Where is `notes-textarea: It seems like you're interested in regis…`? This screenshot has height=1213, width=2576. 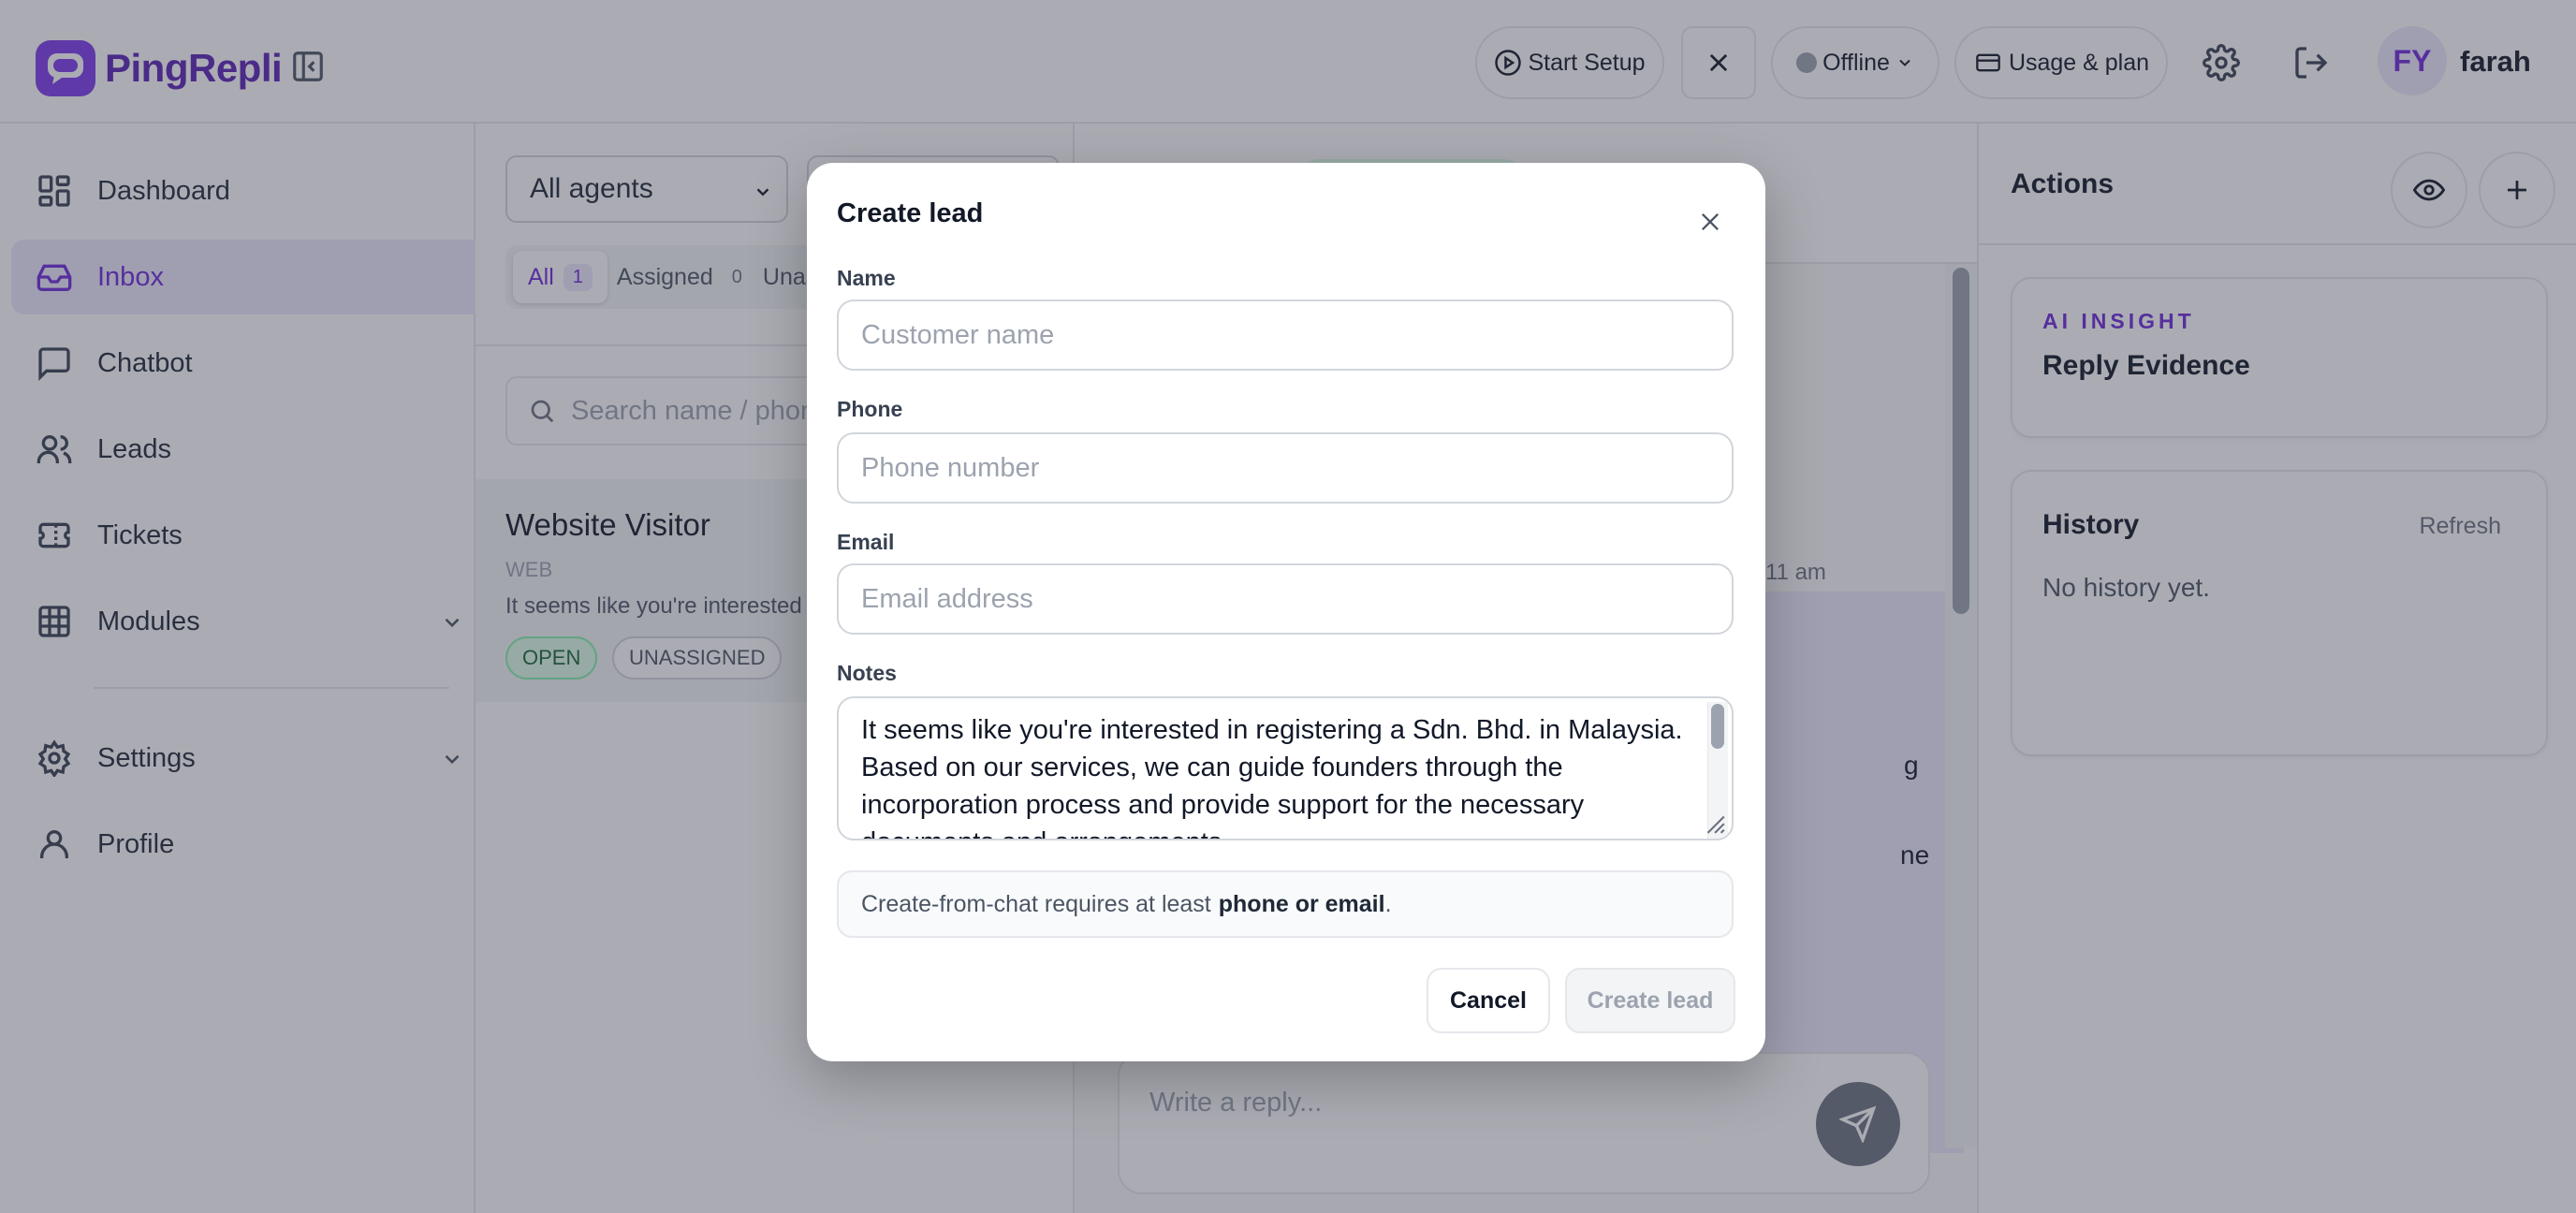 notes-textarea: It seems like you're interested in regis… is located at coordinates (1285, 768).